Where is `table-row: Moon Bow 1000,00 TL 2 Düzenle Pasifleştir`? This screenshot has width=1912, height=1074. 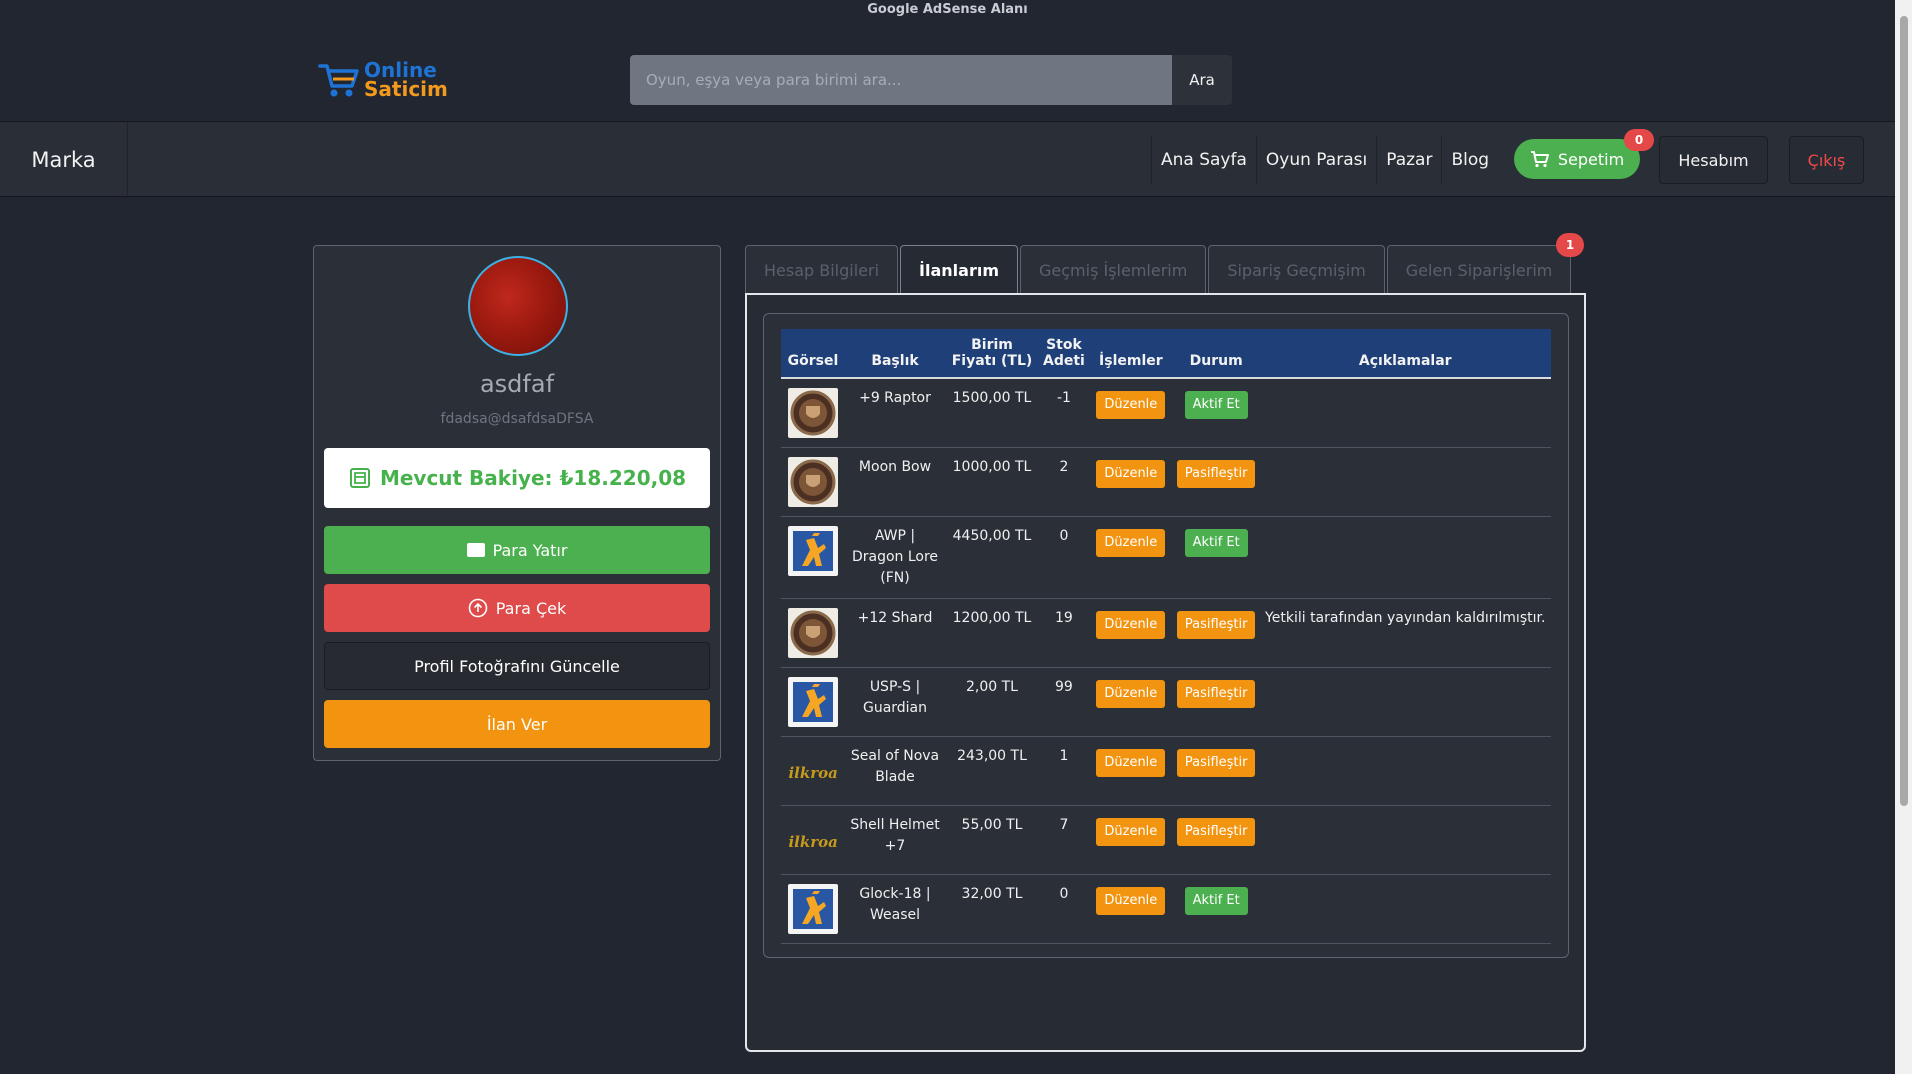
table-row: Moon Bow 1000,00 TL 2 Düzenle Pasifleştir is located at coordinates (1166, 482).